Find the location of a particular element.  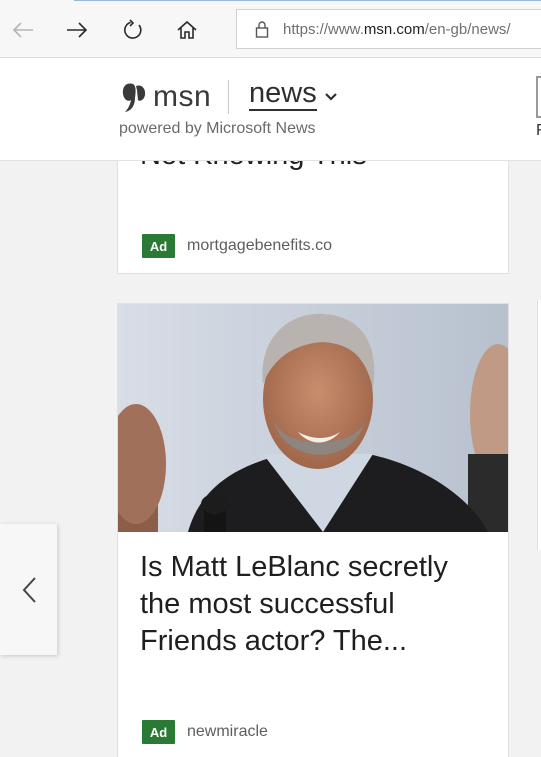

ad-source: newmiracle is located at coordinates (227, 731).